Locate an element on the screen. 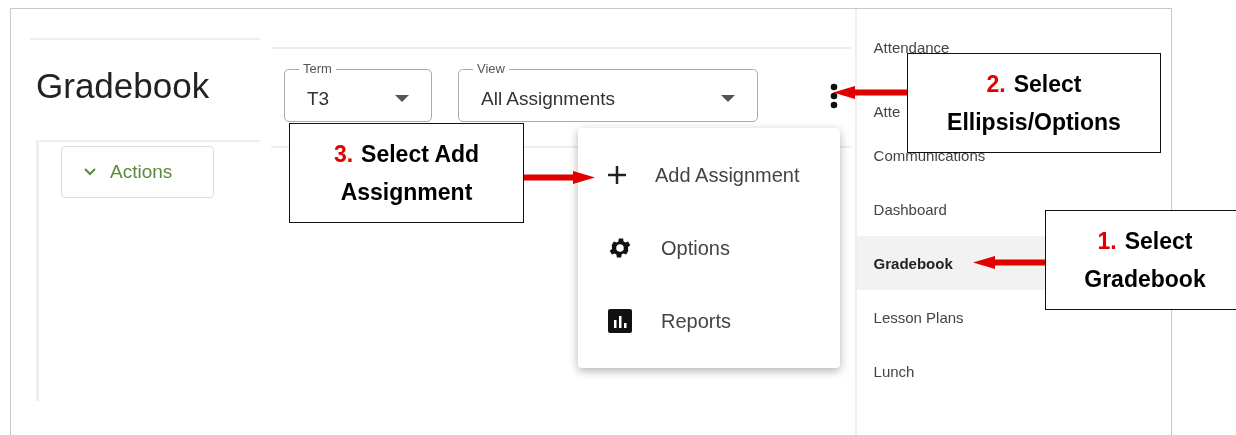 This screenshot has height=435, width=1236. menu-item: Reports is located at coordinates (709, 321).